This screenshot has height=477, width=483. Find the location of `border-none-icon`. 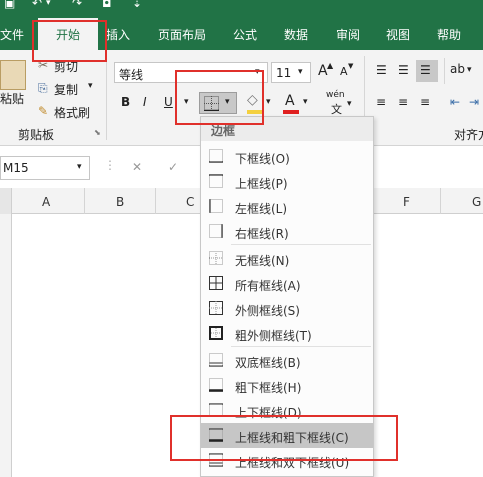

border-none-icon is located at coordinates (216, 258).